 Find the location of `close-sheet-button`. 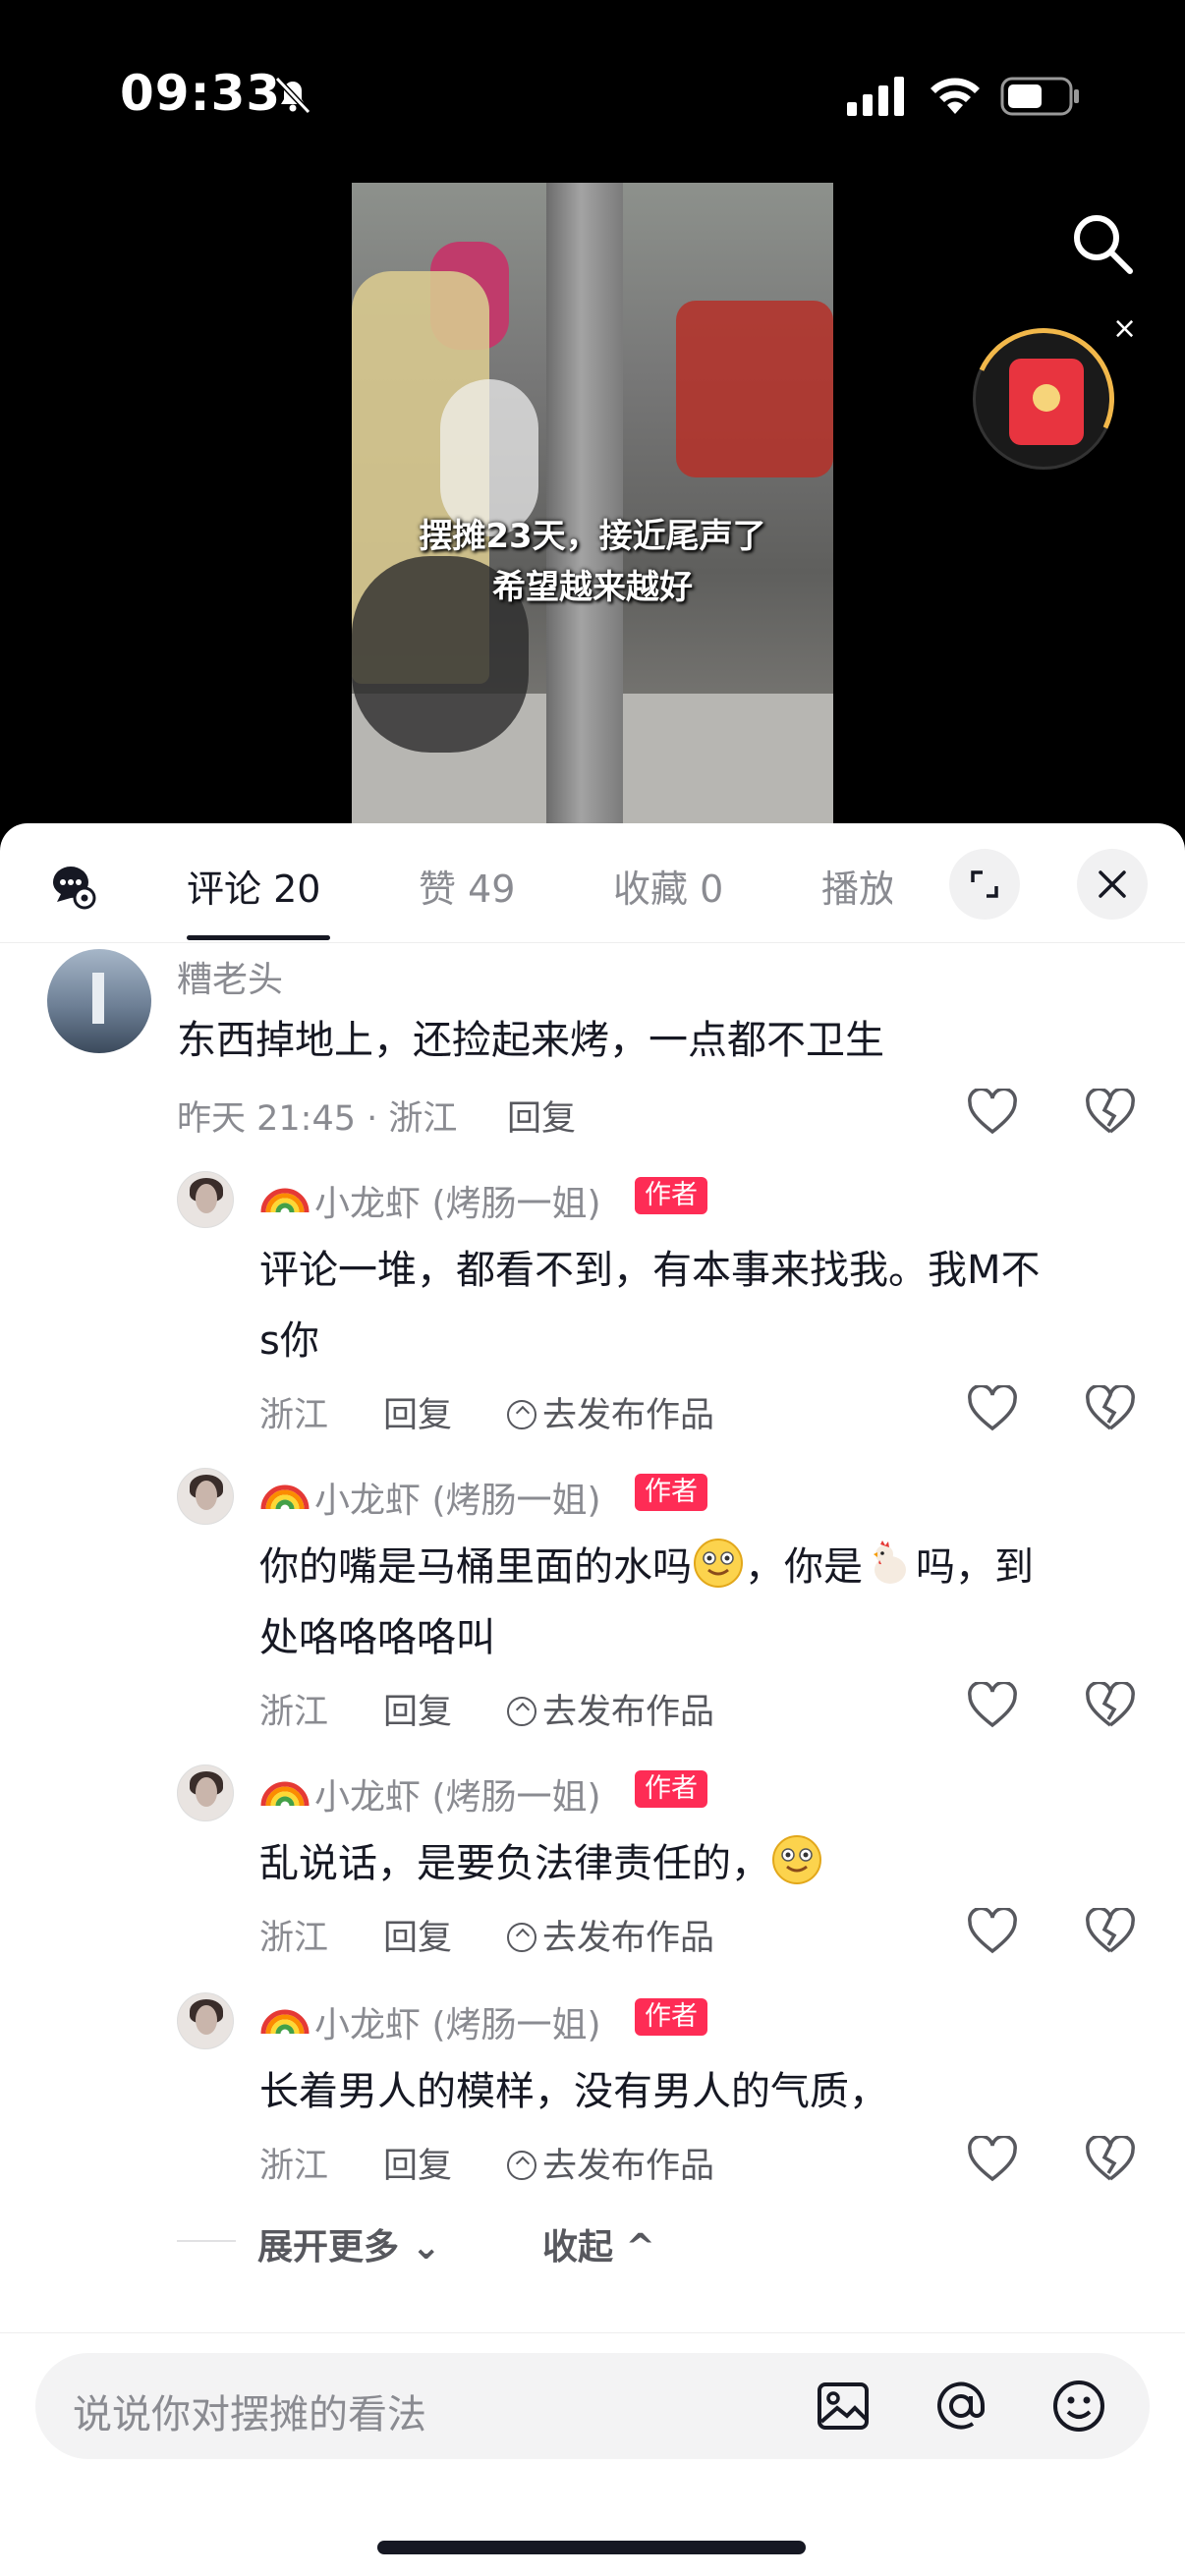

close-sheet-button is located at coordinates (1112, 884).